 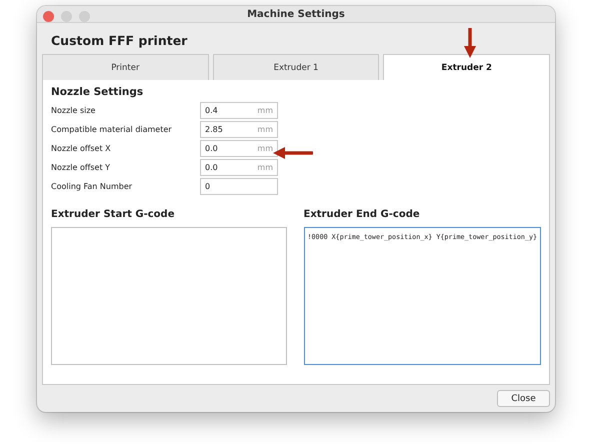 I want to click on close-window-button, so click(x=48, y=16).